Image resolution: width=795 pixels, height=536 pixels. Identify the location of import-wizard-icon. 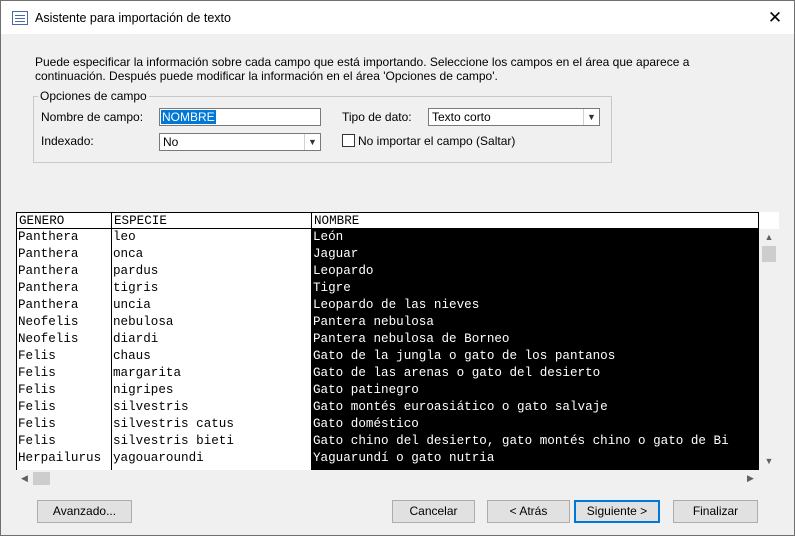
(20, 18).